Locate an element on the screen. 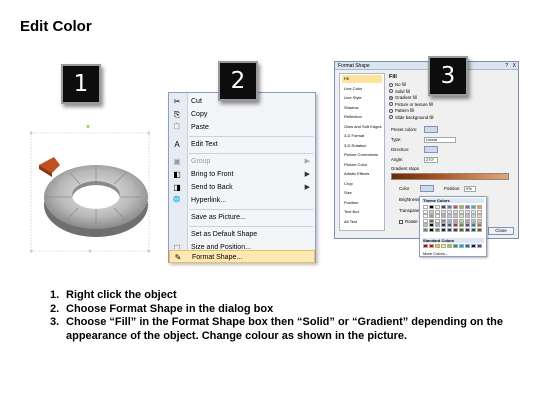 The height and width of the screenshot is (420, 560). nav-item-artistic-effects: Artistic Effects is located at coordinates (362, 174).